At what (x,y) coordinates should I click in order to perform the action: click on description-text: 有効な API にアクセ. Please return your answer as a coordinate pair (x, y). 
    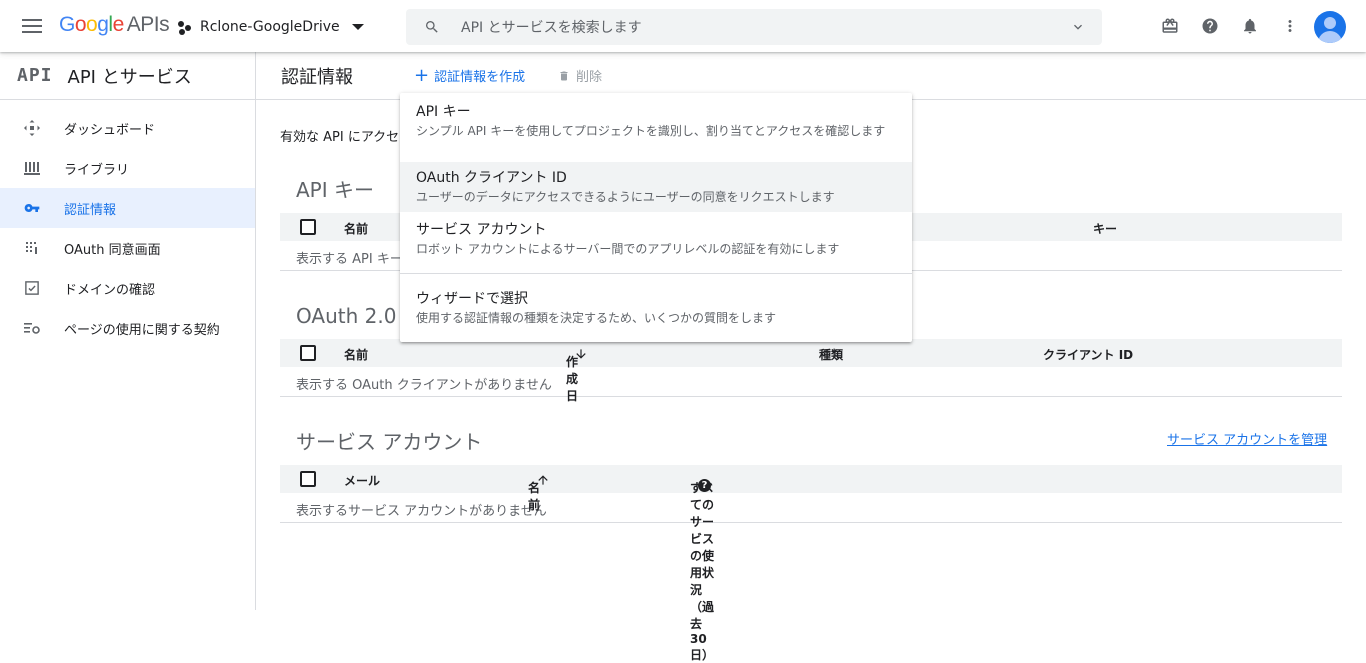
    Looking at the image, I should click on (340, 137).